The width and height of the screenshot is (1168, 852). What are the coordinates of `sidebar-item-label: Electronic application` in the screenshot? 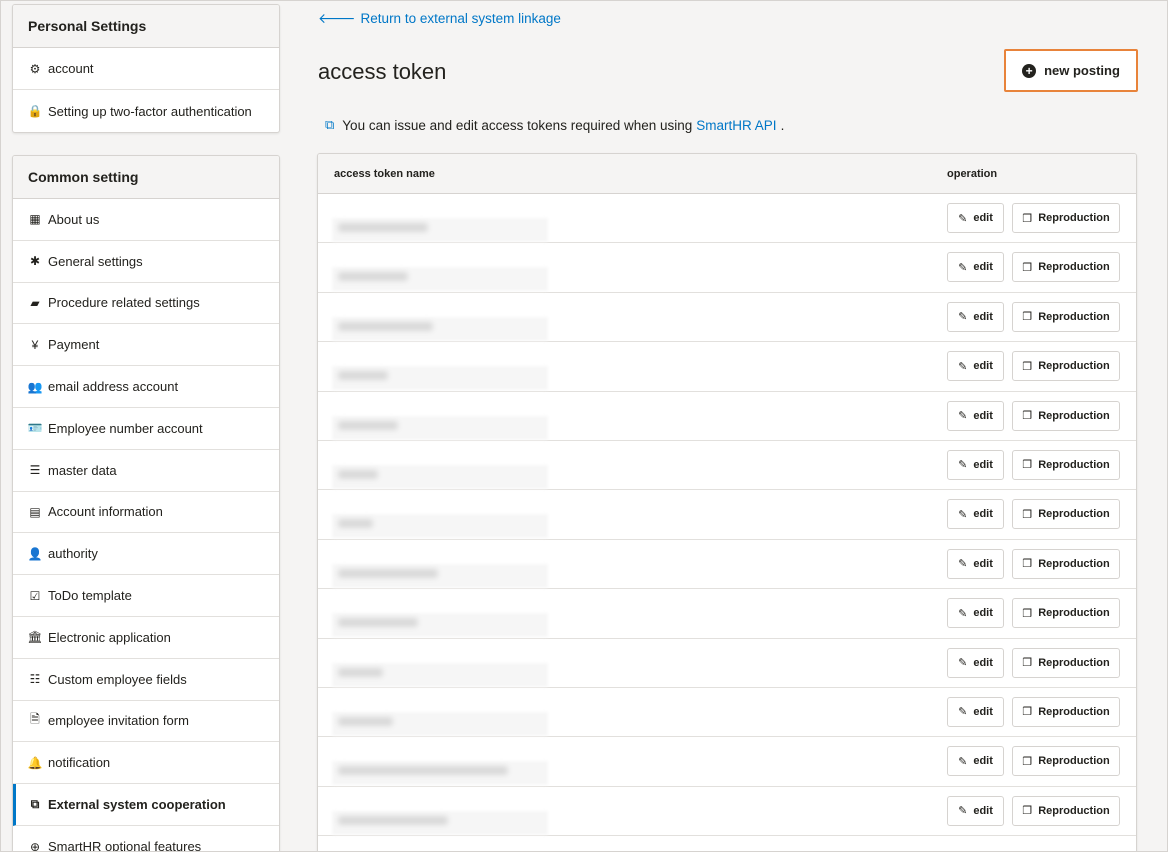 It's located at (109, 637).